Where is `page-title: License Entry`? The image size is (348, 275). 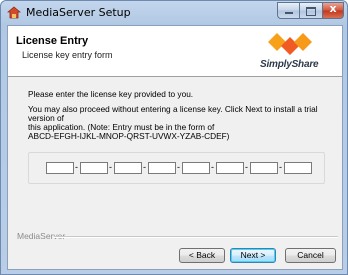 page-title: License Entry is located at coordinates (52, 41).